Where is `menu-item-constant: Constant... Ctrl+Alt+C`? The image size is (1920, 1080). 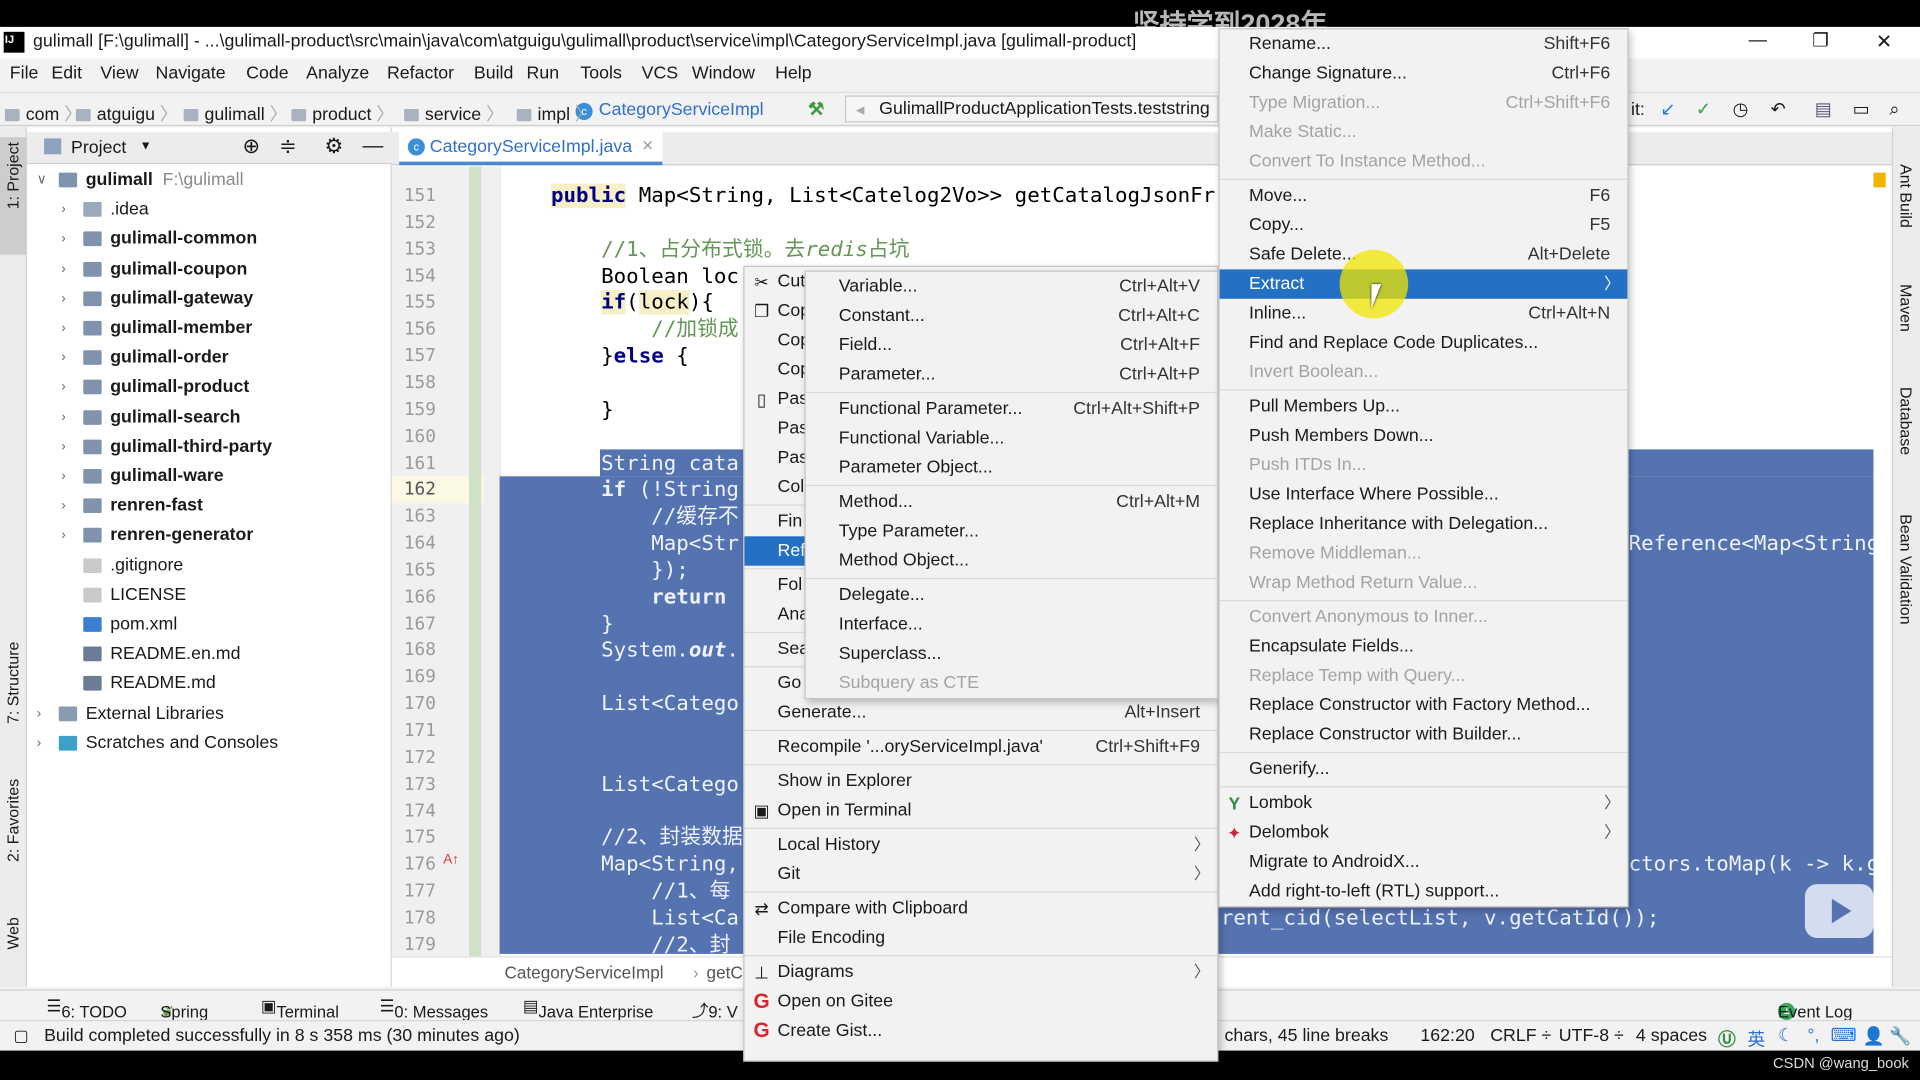
menu-item-constant: Constant... Ctrl+Alt+C is located at coordinates (1011, 315).